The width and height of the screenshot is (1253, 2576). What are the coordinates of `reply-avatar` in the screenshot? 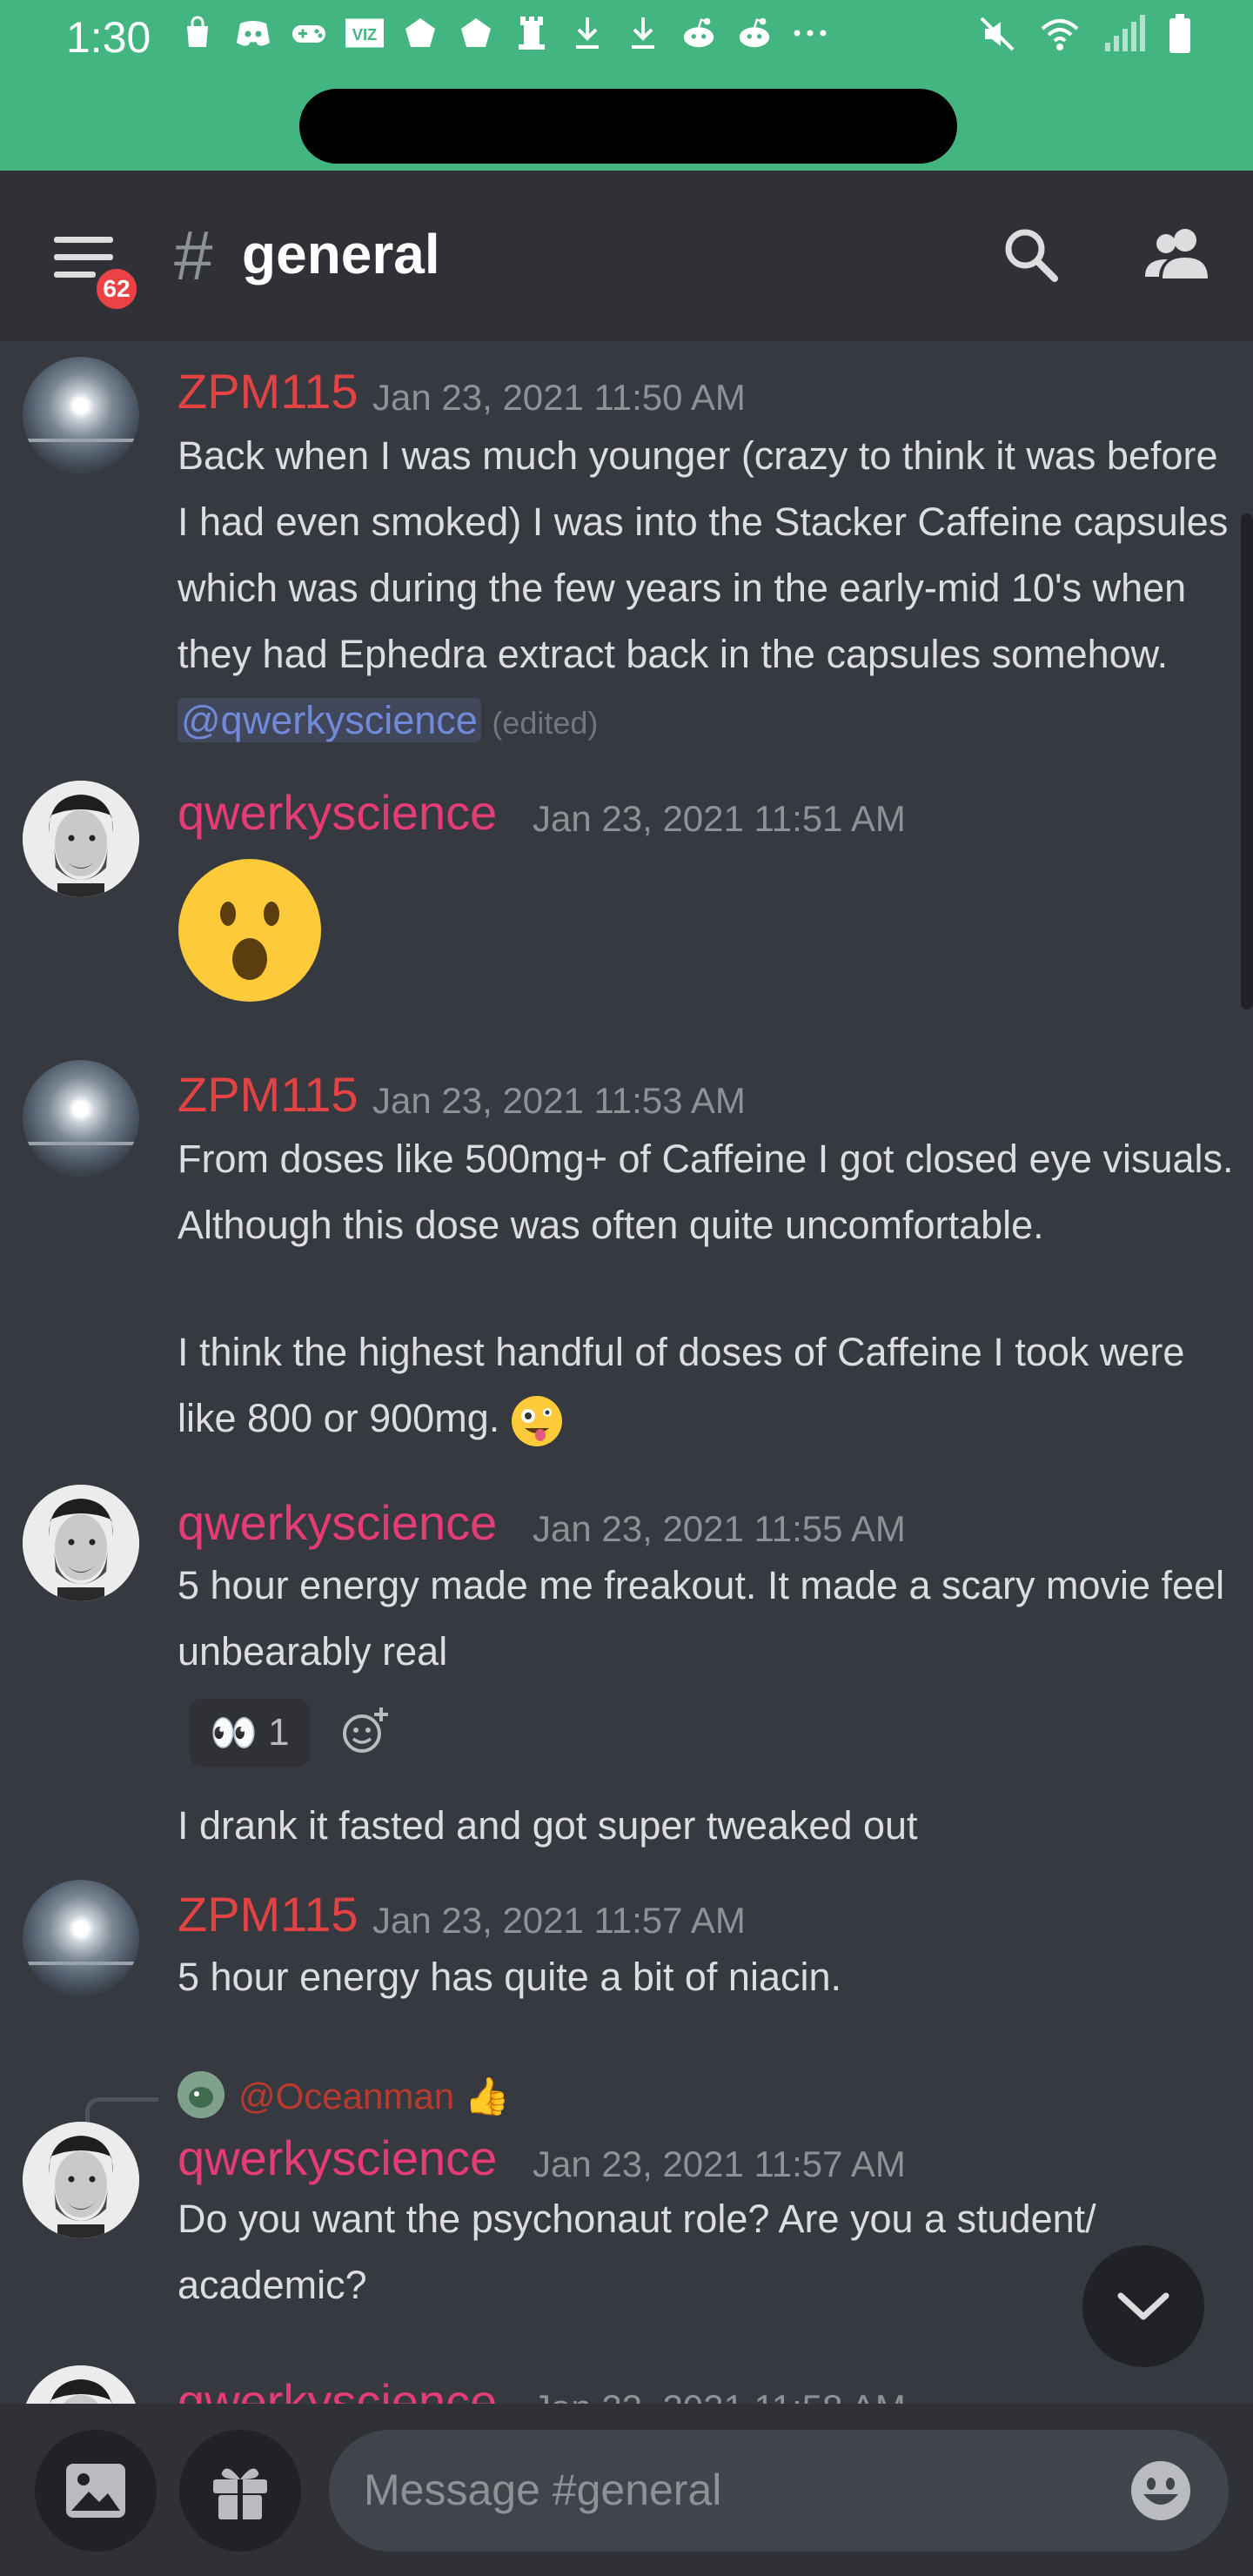 It's located at (201, 2095).